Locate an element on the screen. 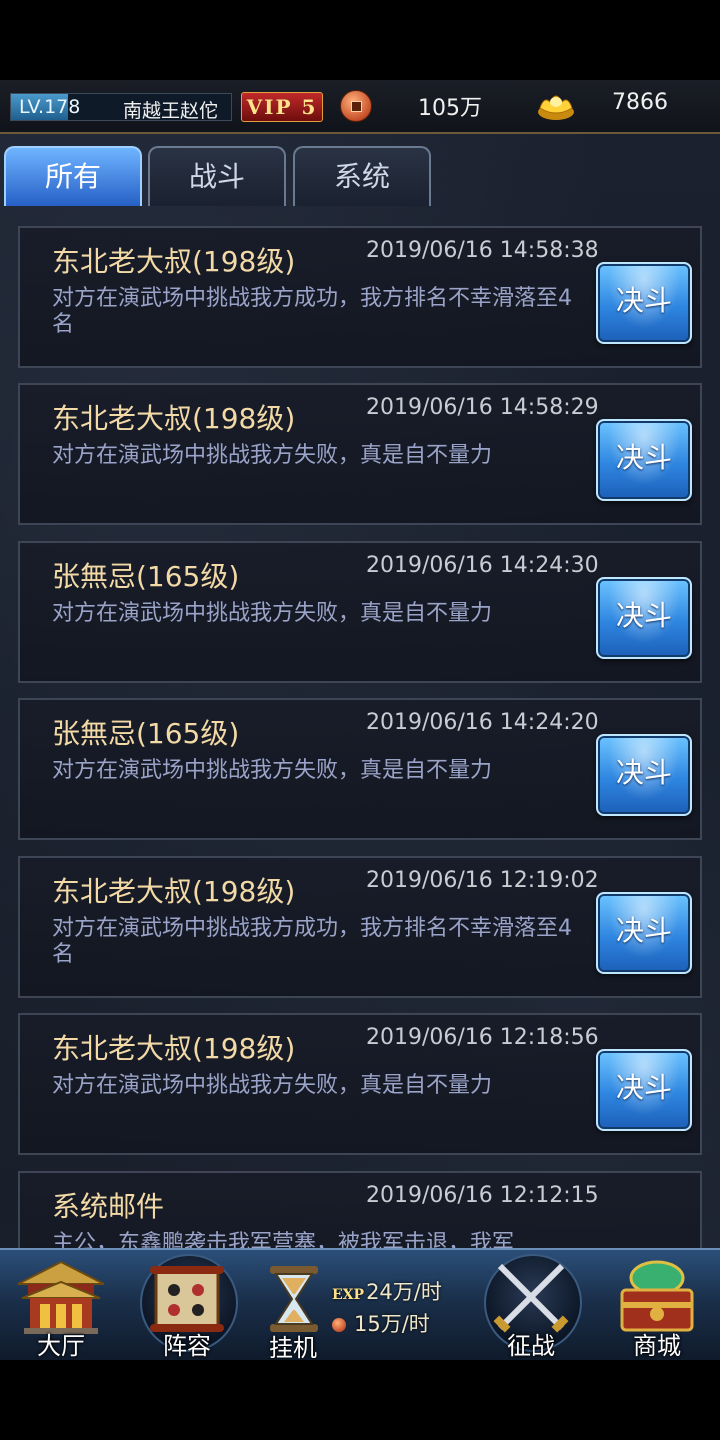 Image resolution: width=720 pixels, height=1440 pixels. nav-shop: 商城 is located at coordinates (657, 1307).